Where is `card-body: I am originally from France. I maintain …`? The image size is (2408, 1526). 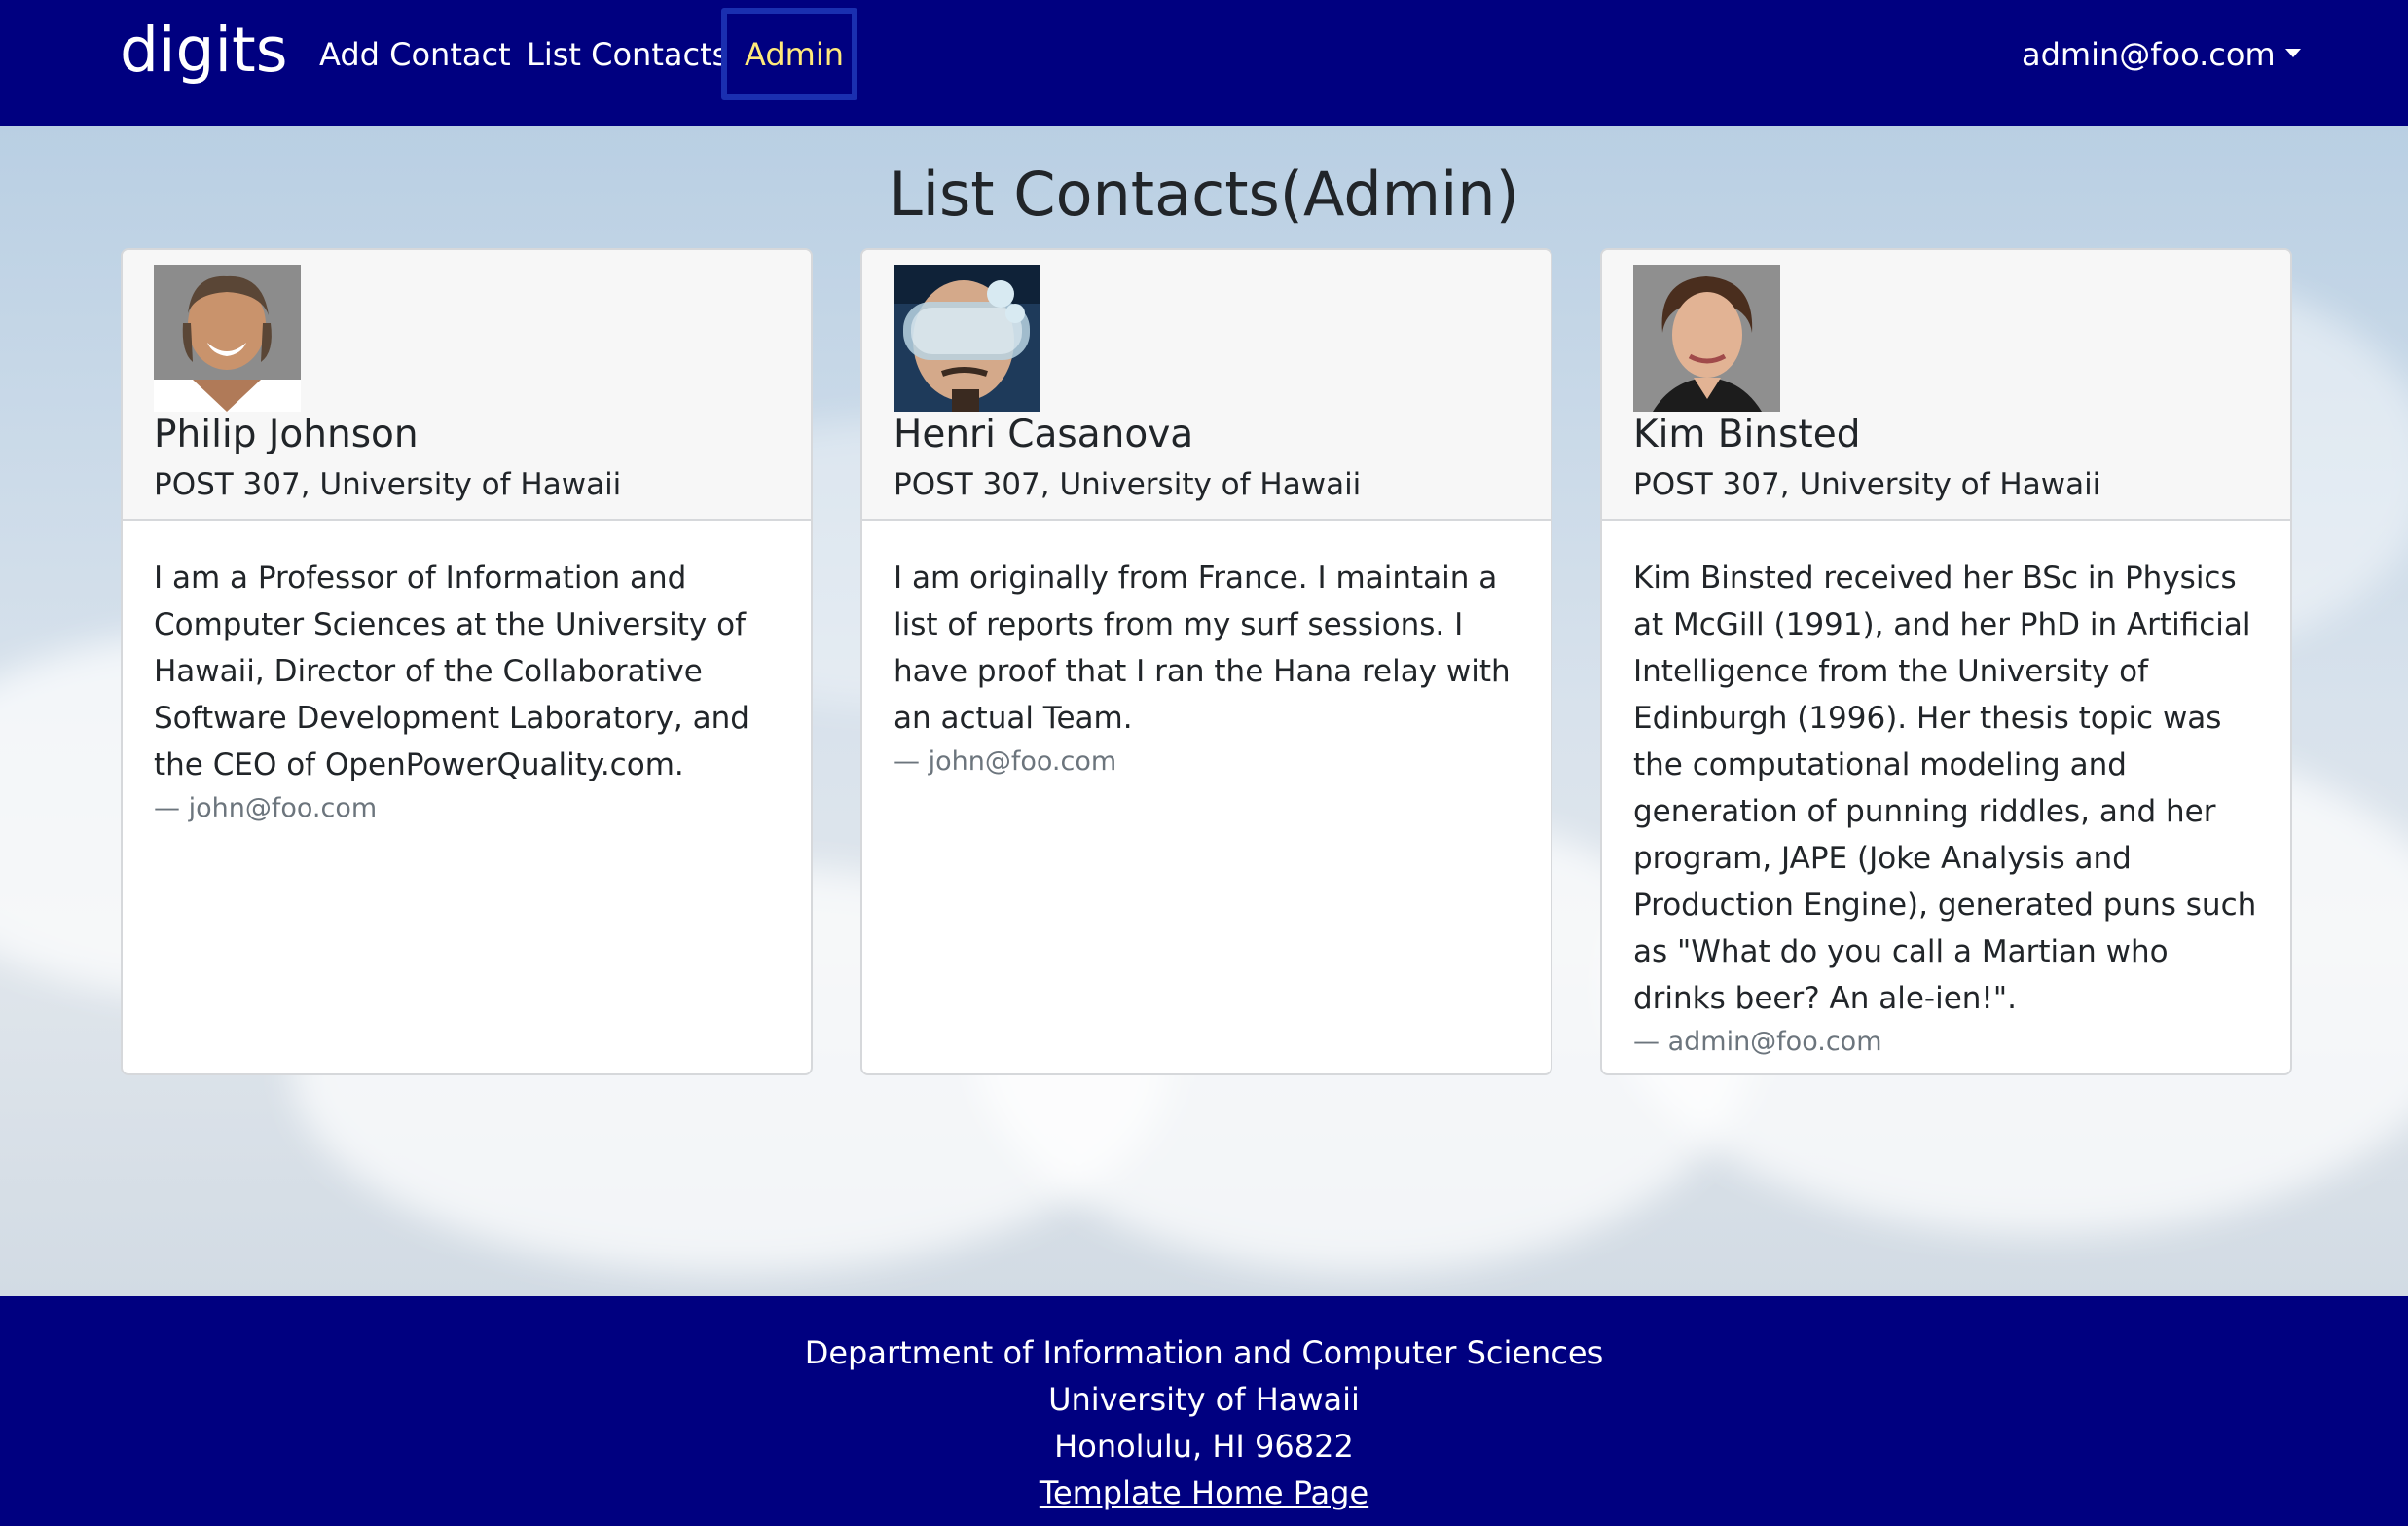
card-body: I am originally from France. I maintain … is located at coordinates (1210, 668).